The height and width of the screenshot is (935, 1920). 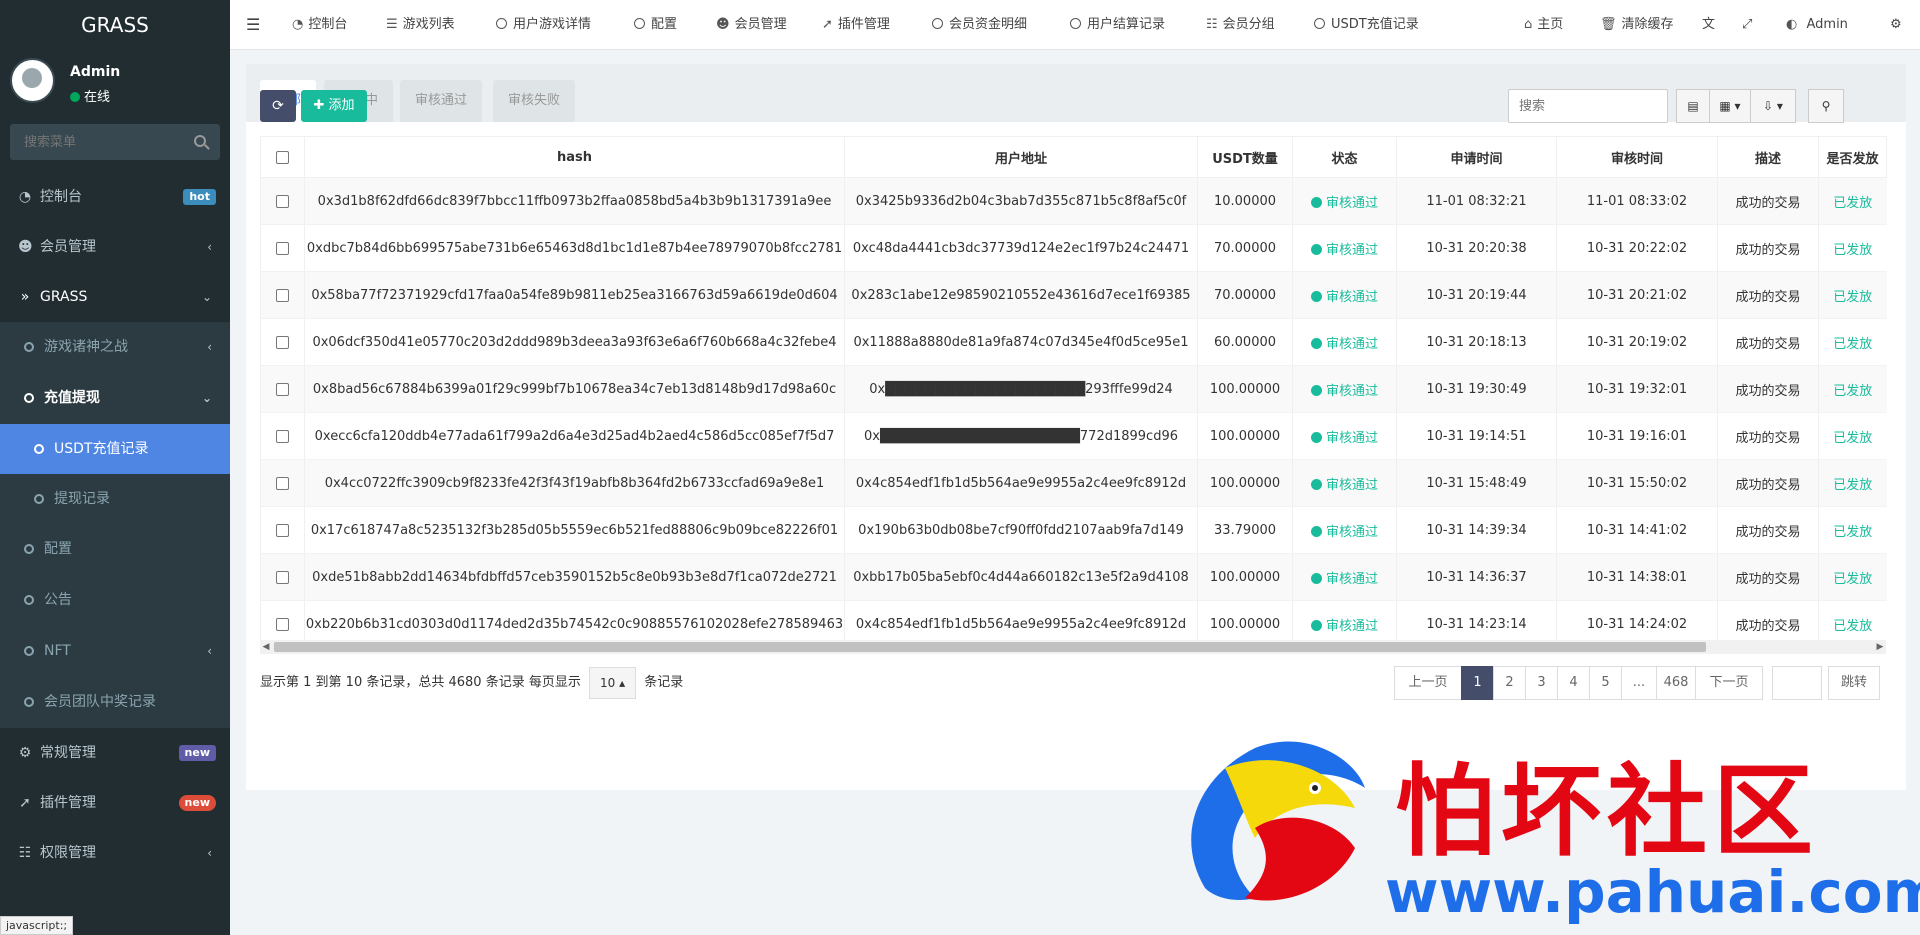 What do you see at coordinates (988, 24) in the screenshot?
I see `nav-tab-label: 会员资金明细` at bounding box center [988, 24].